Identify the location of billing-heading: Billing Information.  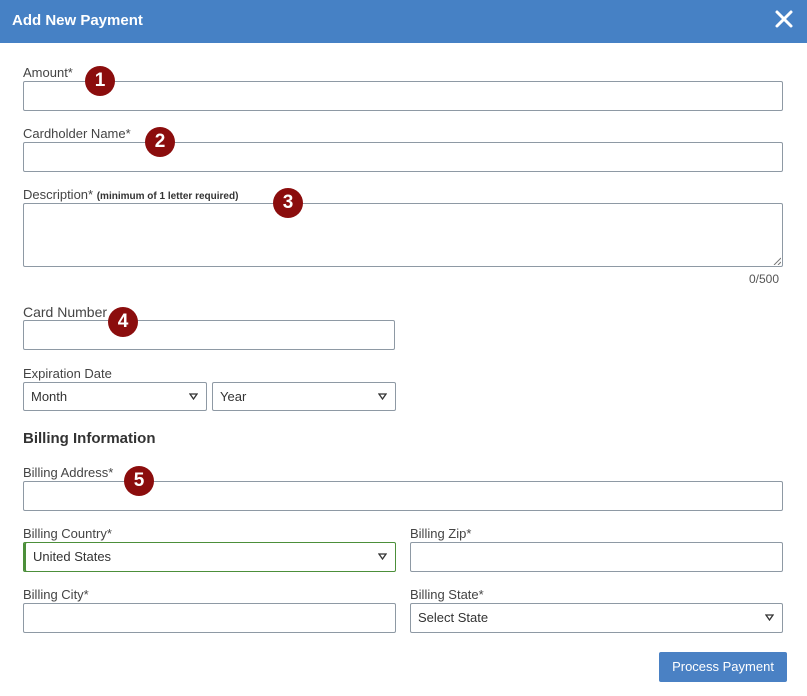
(89, 438).